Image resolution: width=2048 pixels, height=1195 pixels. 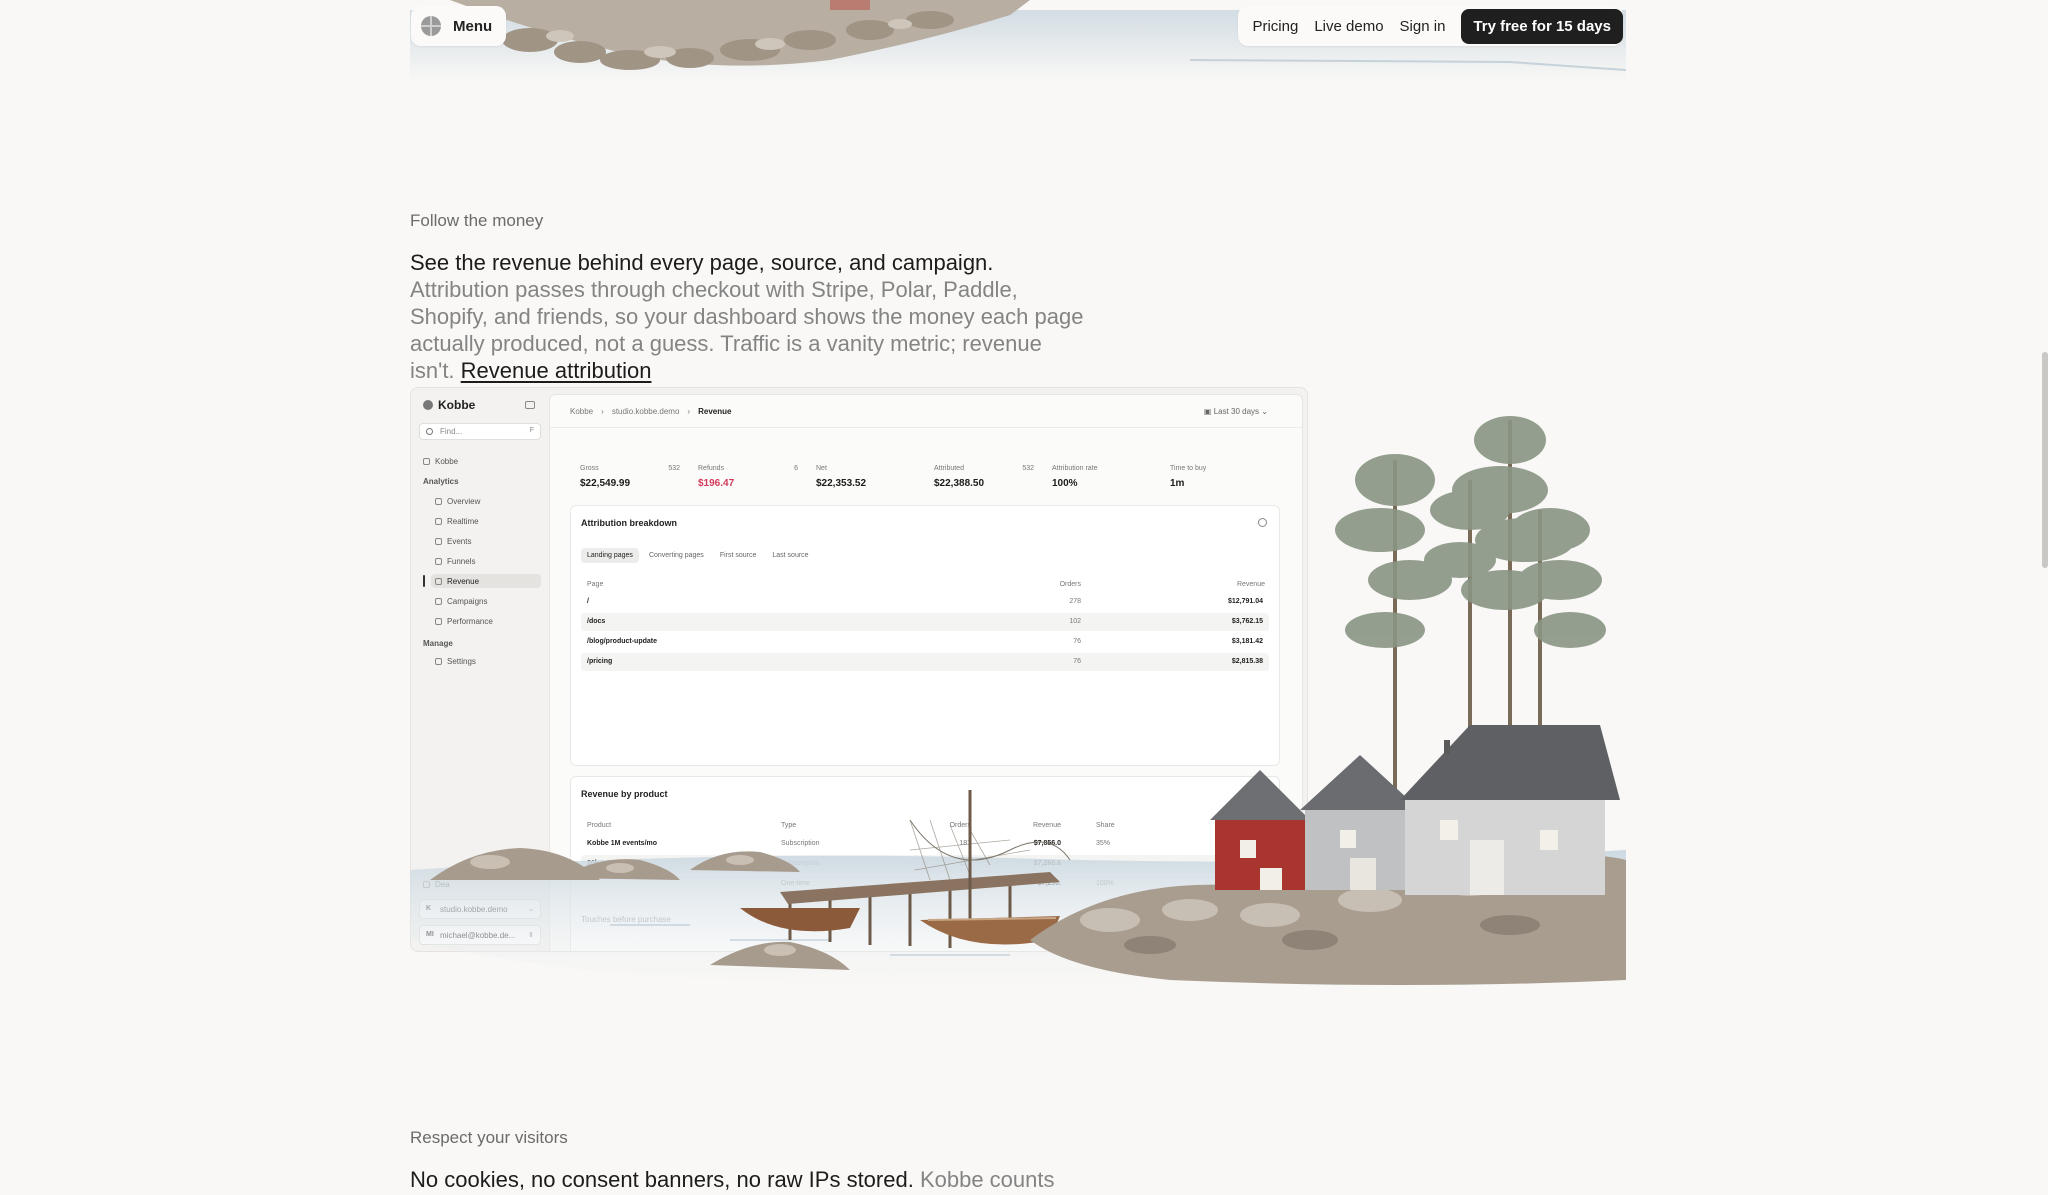 I want to click on cell-revenue: $7,260.6, so click(x=1047, y=863).